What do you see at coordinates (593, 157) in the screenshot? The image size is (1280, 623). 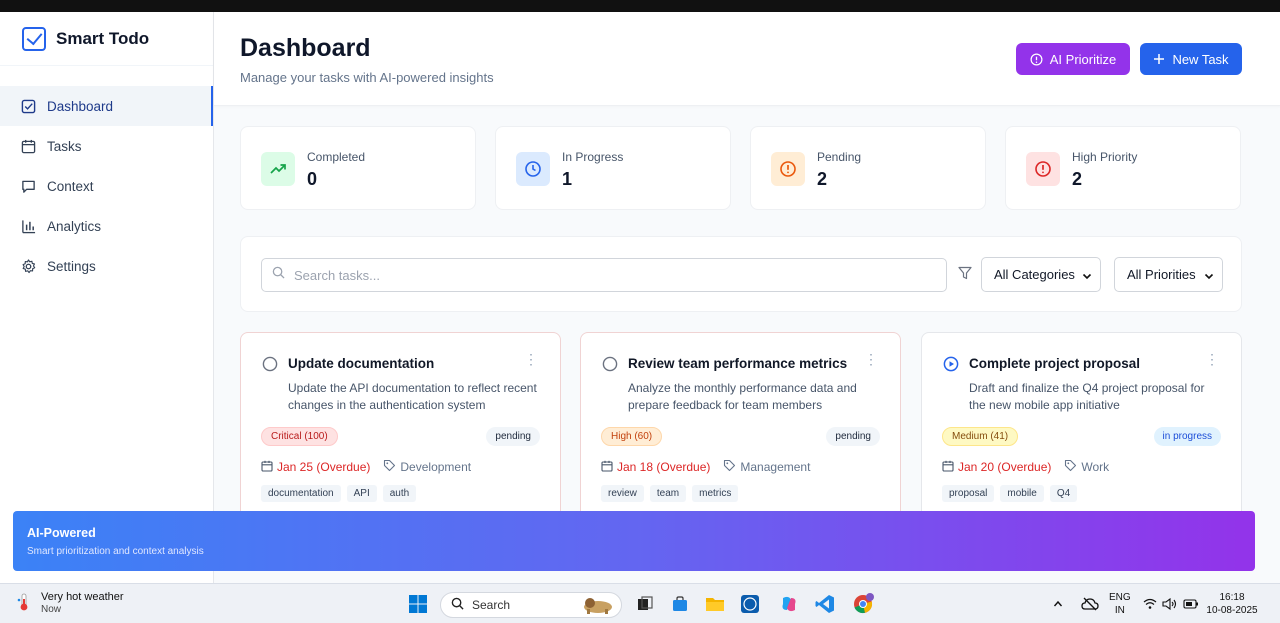 I see `stat-label: In Progress` at bounding box center [593, 157].